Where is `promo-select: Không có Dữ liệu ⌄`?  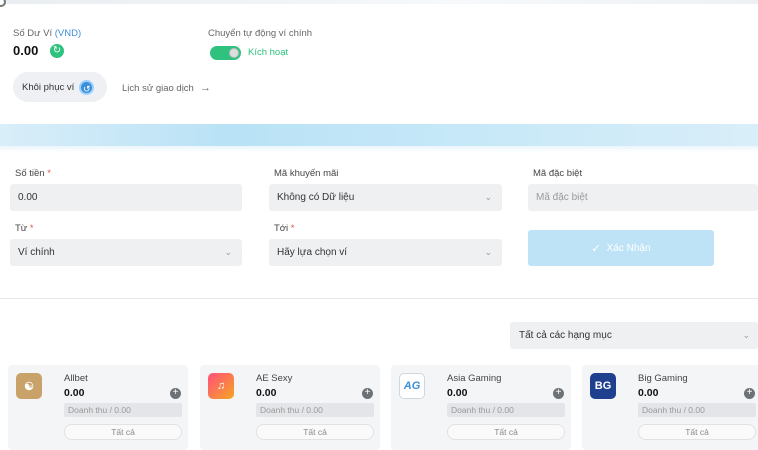
promo-select: Không có Dữ liệu ⌄ is located at coordinates (385, 197).